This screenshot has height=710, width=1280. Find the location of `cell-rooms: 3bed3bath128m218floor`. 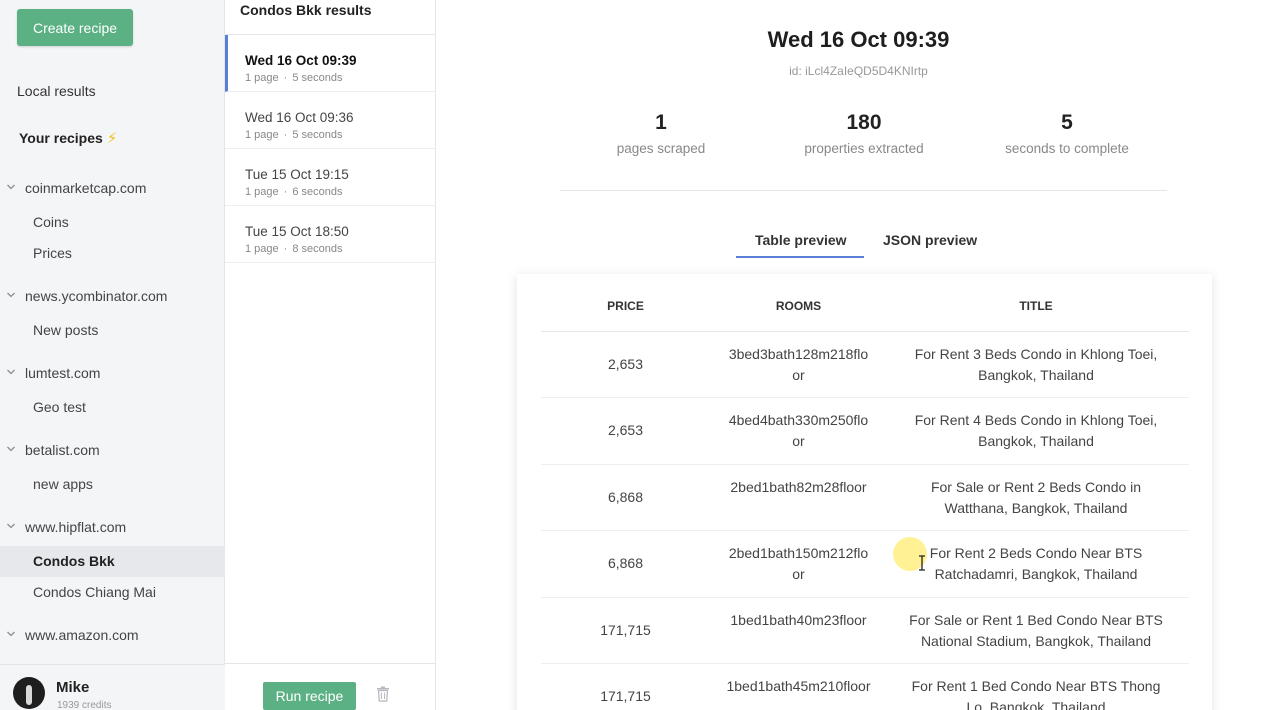

cell-rooms: 3bed3bath128m218floor is located at coordinates (798, 364).